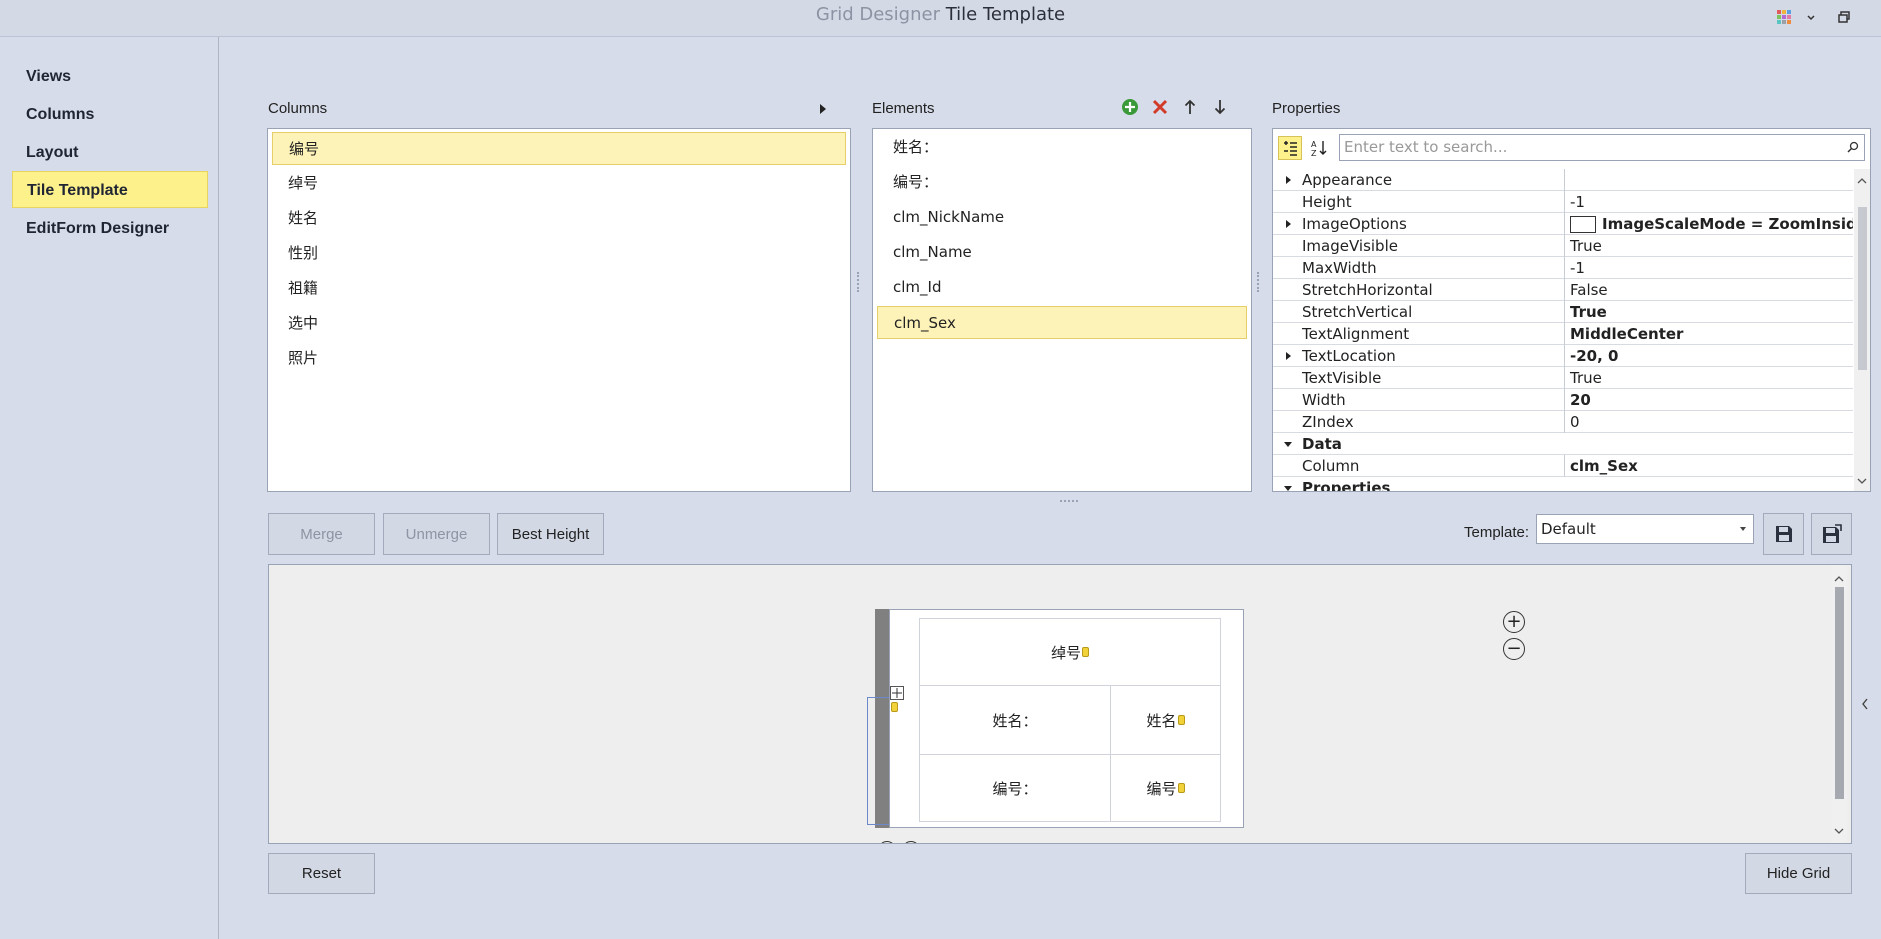  What do you see at coordinates (321, 873) in the screenshot?
I see `reset-button: Reset` at bounding box center [321, 873].